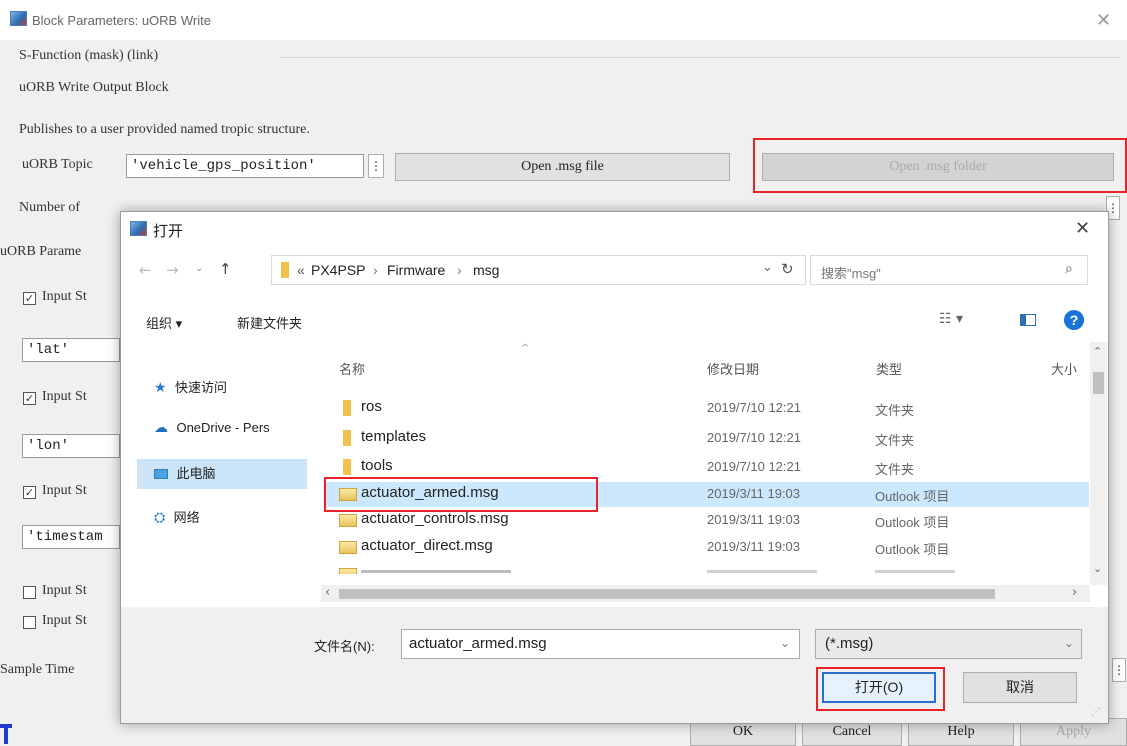 Image resolution: width=1127 pixels, height=746 pixels. Describe the element at coordinates (951, 319) in the screenshot. I see `view-options-icon: ☷ ▾` at that location.